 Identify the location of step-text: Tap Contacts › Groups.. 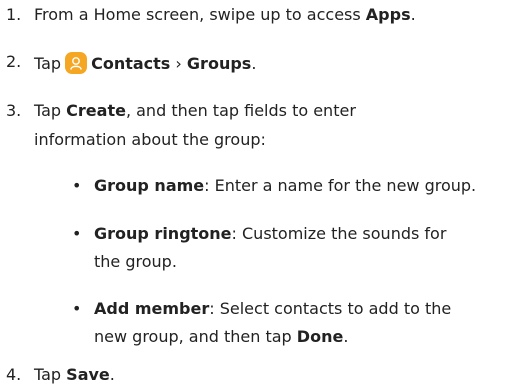
(145, 63).